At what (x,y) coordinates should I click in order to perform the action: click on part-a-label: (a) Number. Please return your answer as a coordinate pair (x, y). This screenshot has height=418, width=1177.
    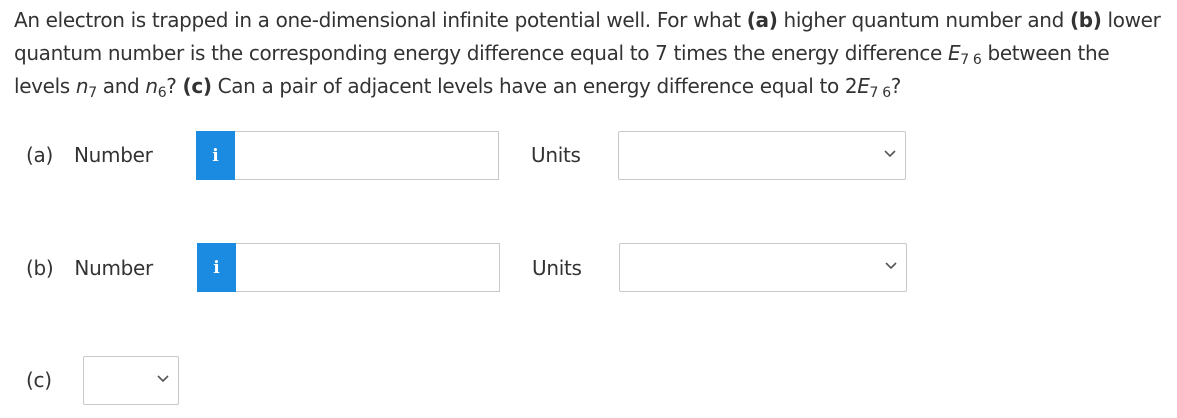
    Looking at the image, I should click on (89, 155).